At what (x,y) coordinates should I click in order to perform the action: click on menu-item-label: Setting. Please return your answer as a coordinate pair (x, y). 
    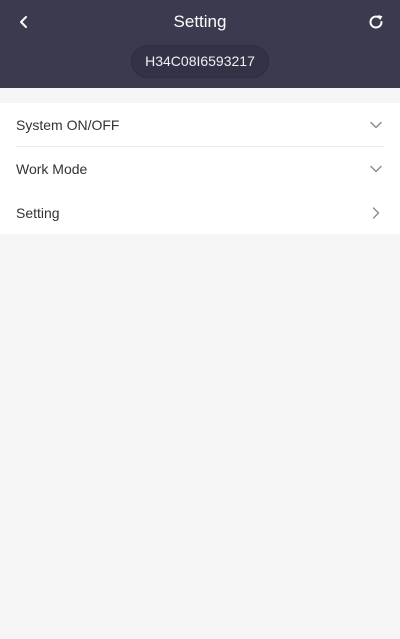
    Looking at the image, I should click on (38, 212).